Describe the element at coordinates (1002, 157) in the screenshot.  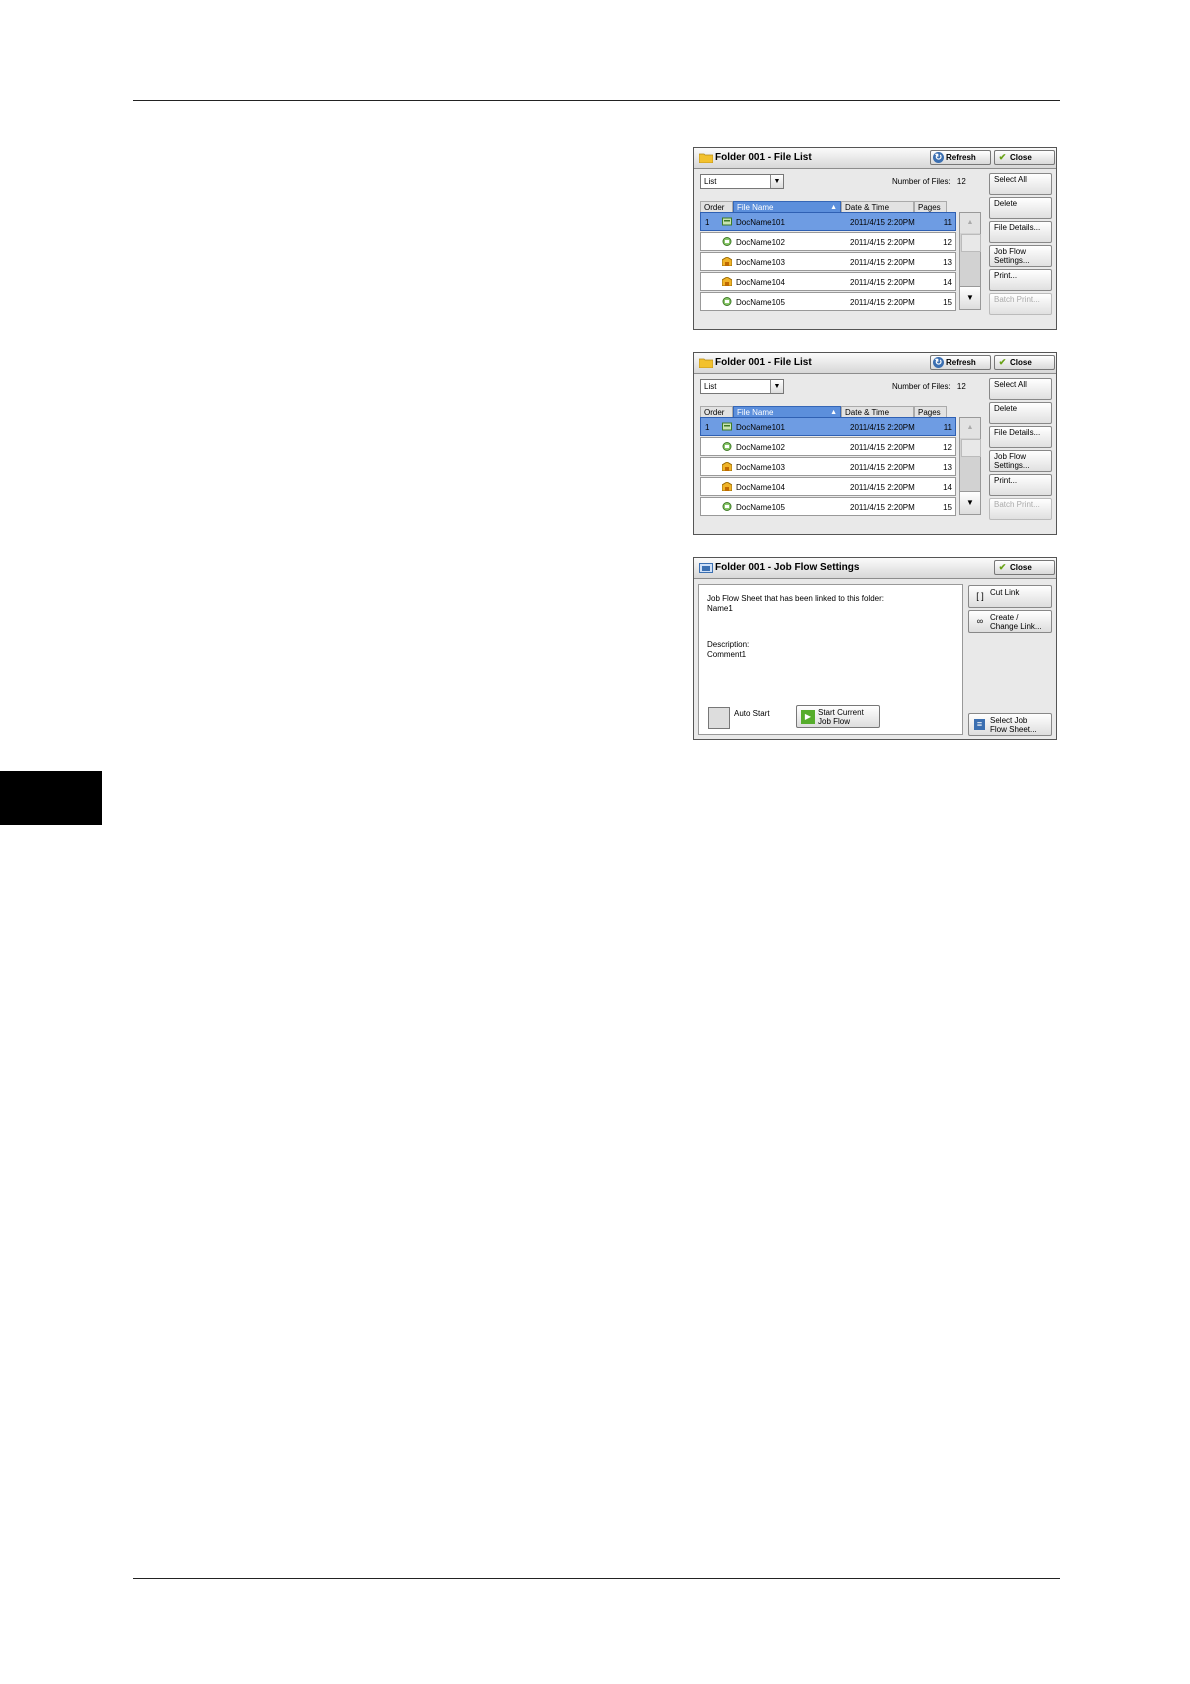
I see `checkmark-icon: ✔` at that location.